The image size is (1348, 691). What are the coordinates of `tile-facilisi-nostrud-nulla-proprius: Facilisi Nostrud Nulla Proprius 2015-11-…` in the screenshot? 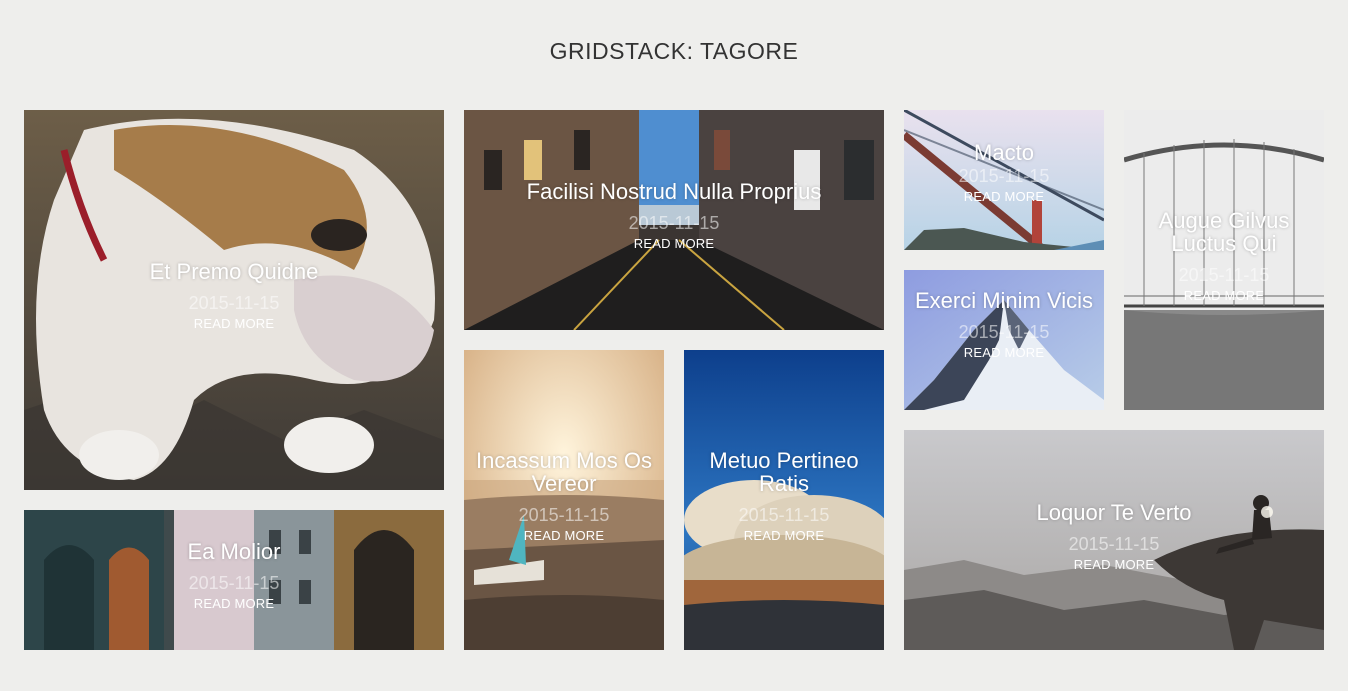 It's located at (674, 220).